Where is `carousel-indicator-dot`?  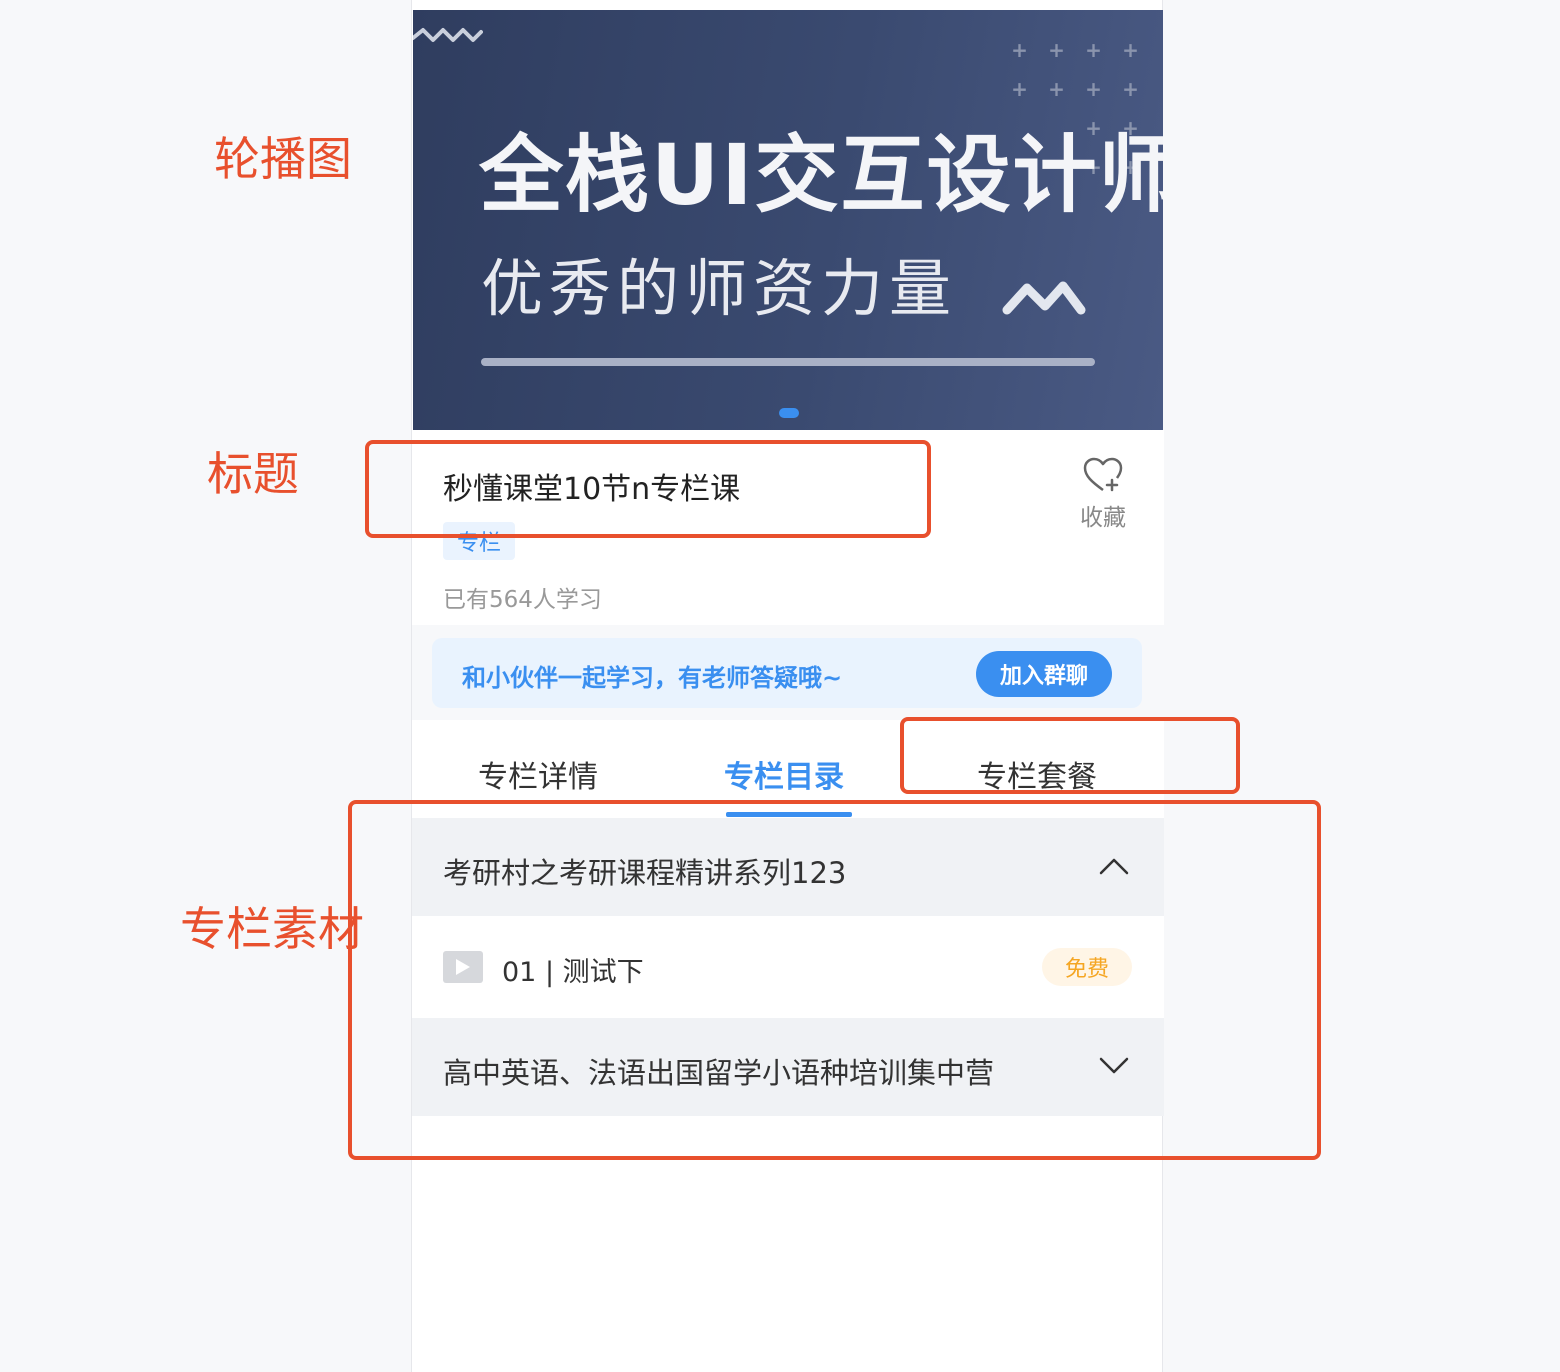 carousel-indicator-dot is located at coordinates (789, 413).